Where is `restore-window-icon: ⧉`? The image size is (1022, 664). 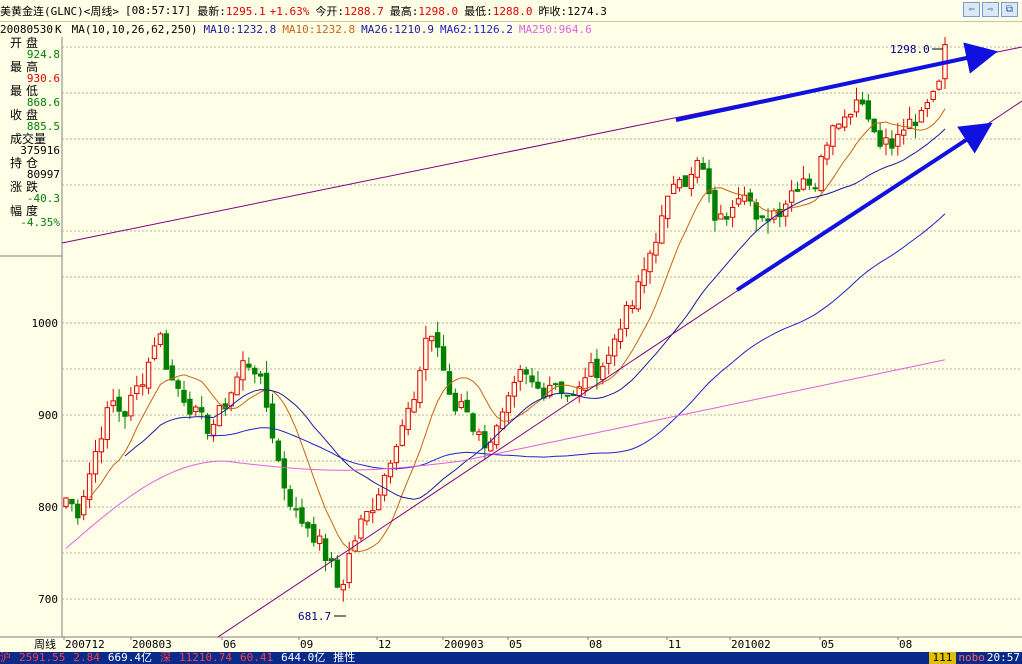 restore-window-icon: ⧉ is located at coordinates (1009, 9).